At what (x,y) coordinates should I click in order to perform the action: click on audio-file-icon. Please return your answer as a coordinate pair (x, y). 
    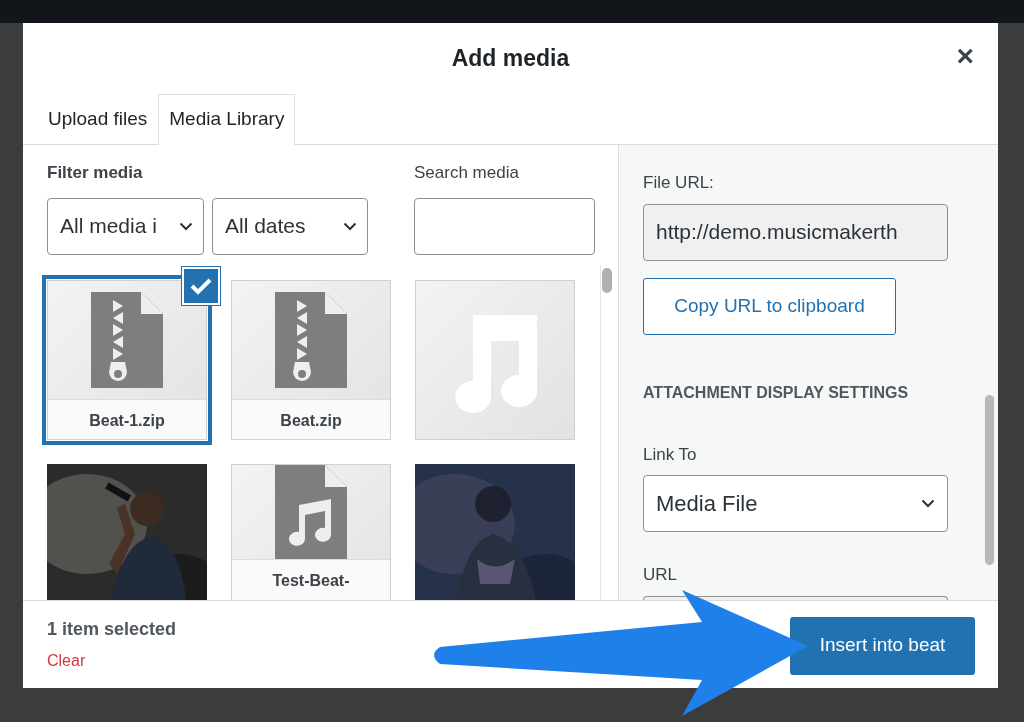
    Looking at the image, I should click on (311, 512).